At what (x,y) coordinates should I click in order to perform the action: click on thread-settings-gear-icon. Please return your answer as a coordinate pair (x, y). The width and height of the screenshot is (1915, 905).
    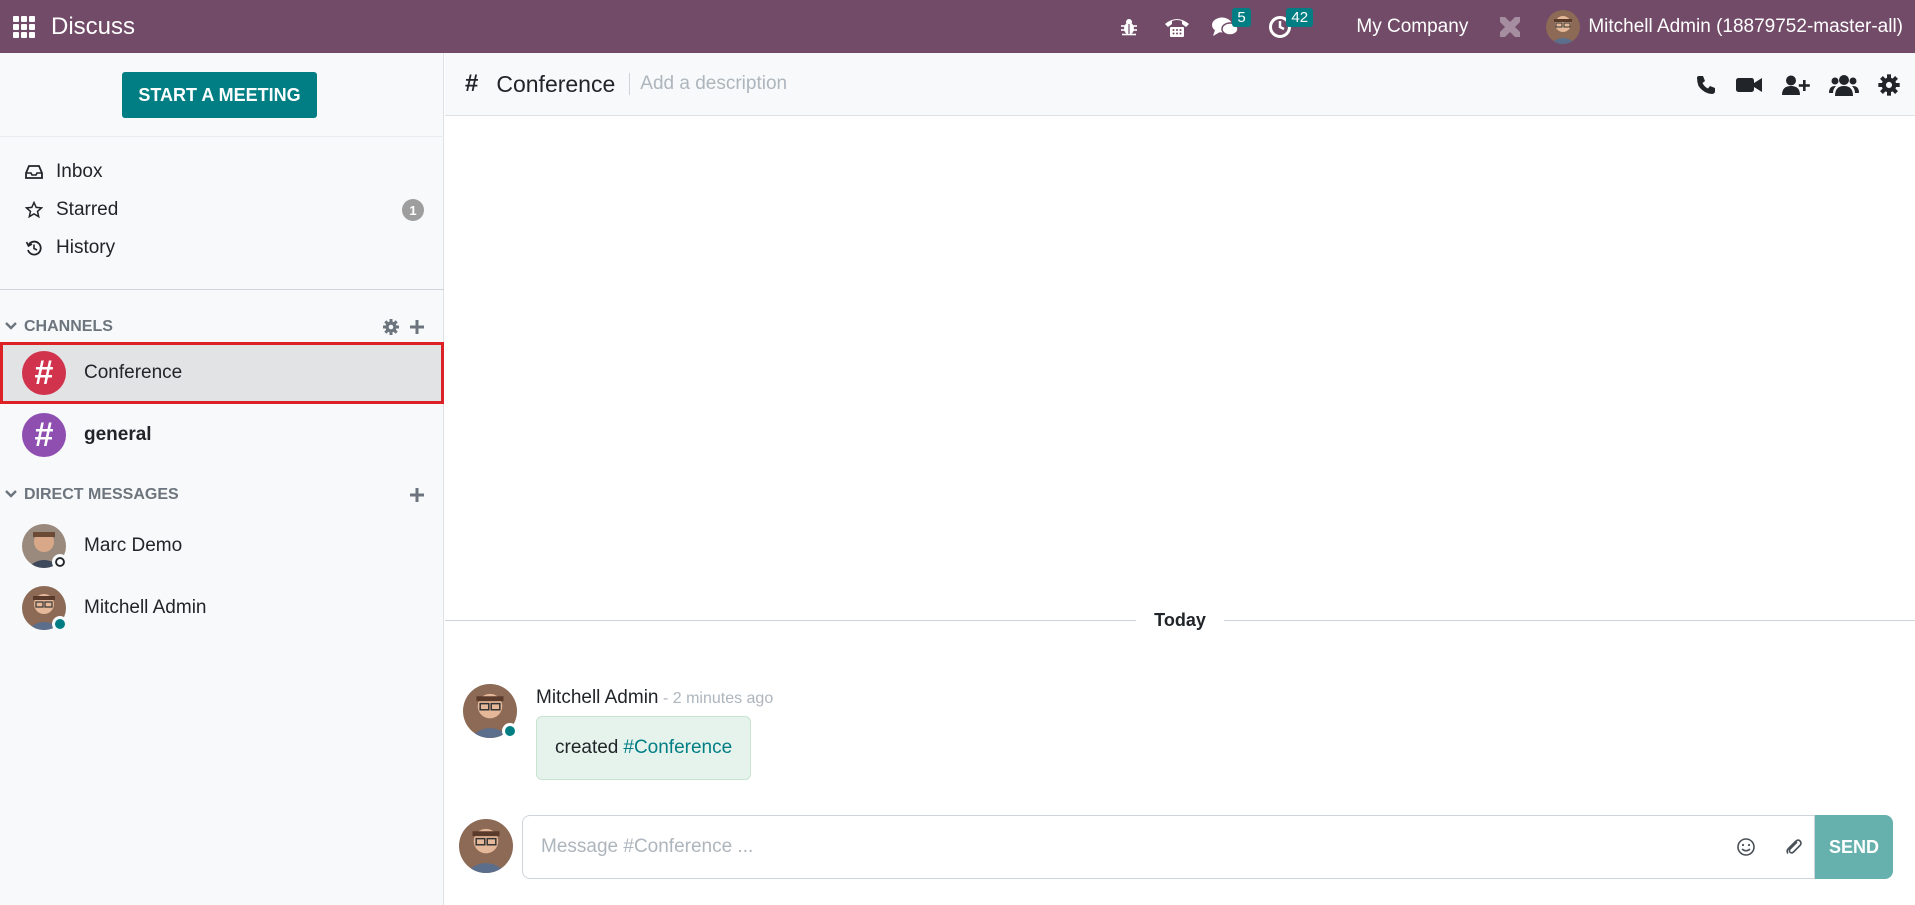
    Looking at the image, I should click on (1889, 85).